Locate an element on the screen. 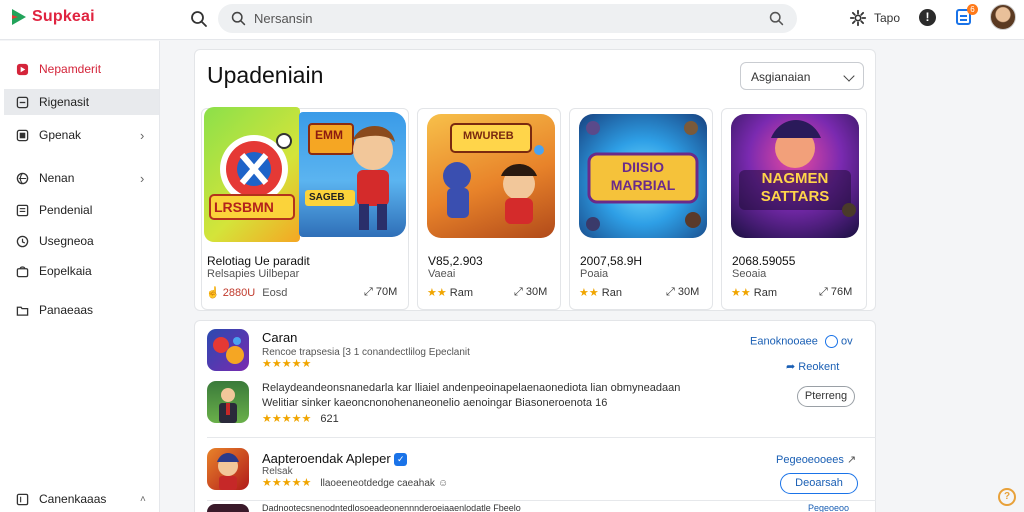 The height and width of the screenshot is (512, 1024). gear-icon is located at coordinates (858, 18).